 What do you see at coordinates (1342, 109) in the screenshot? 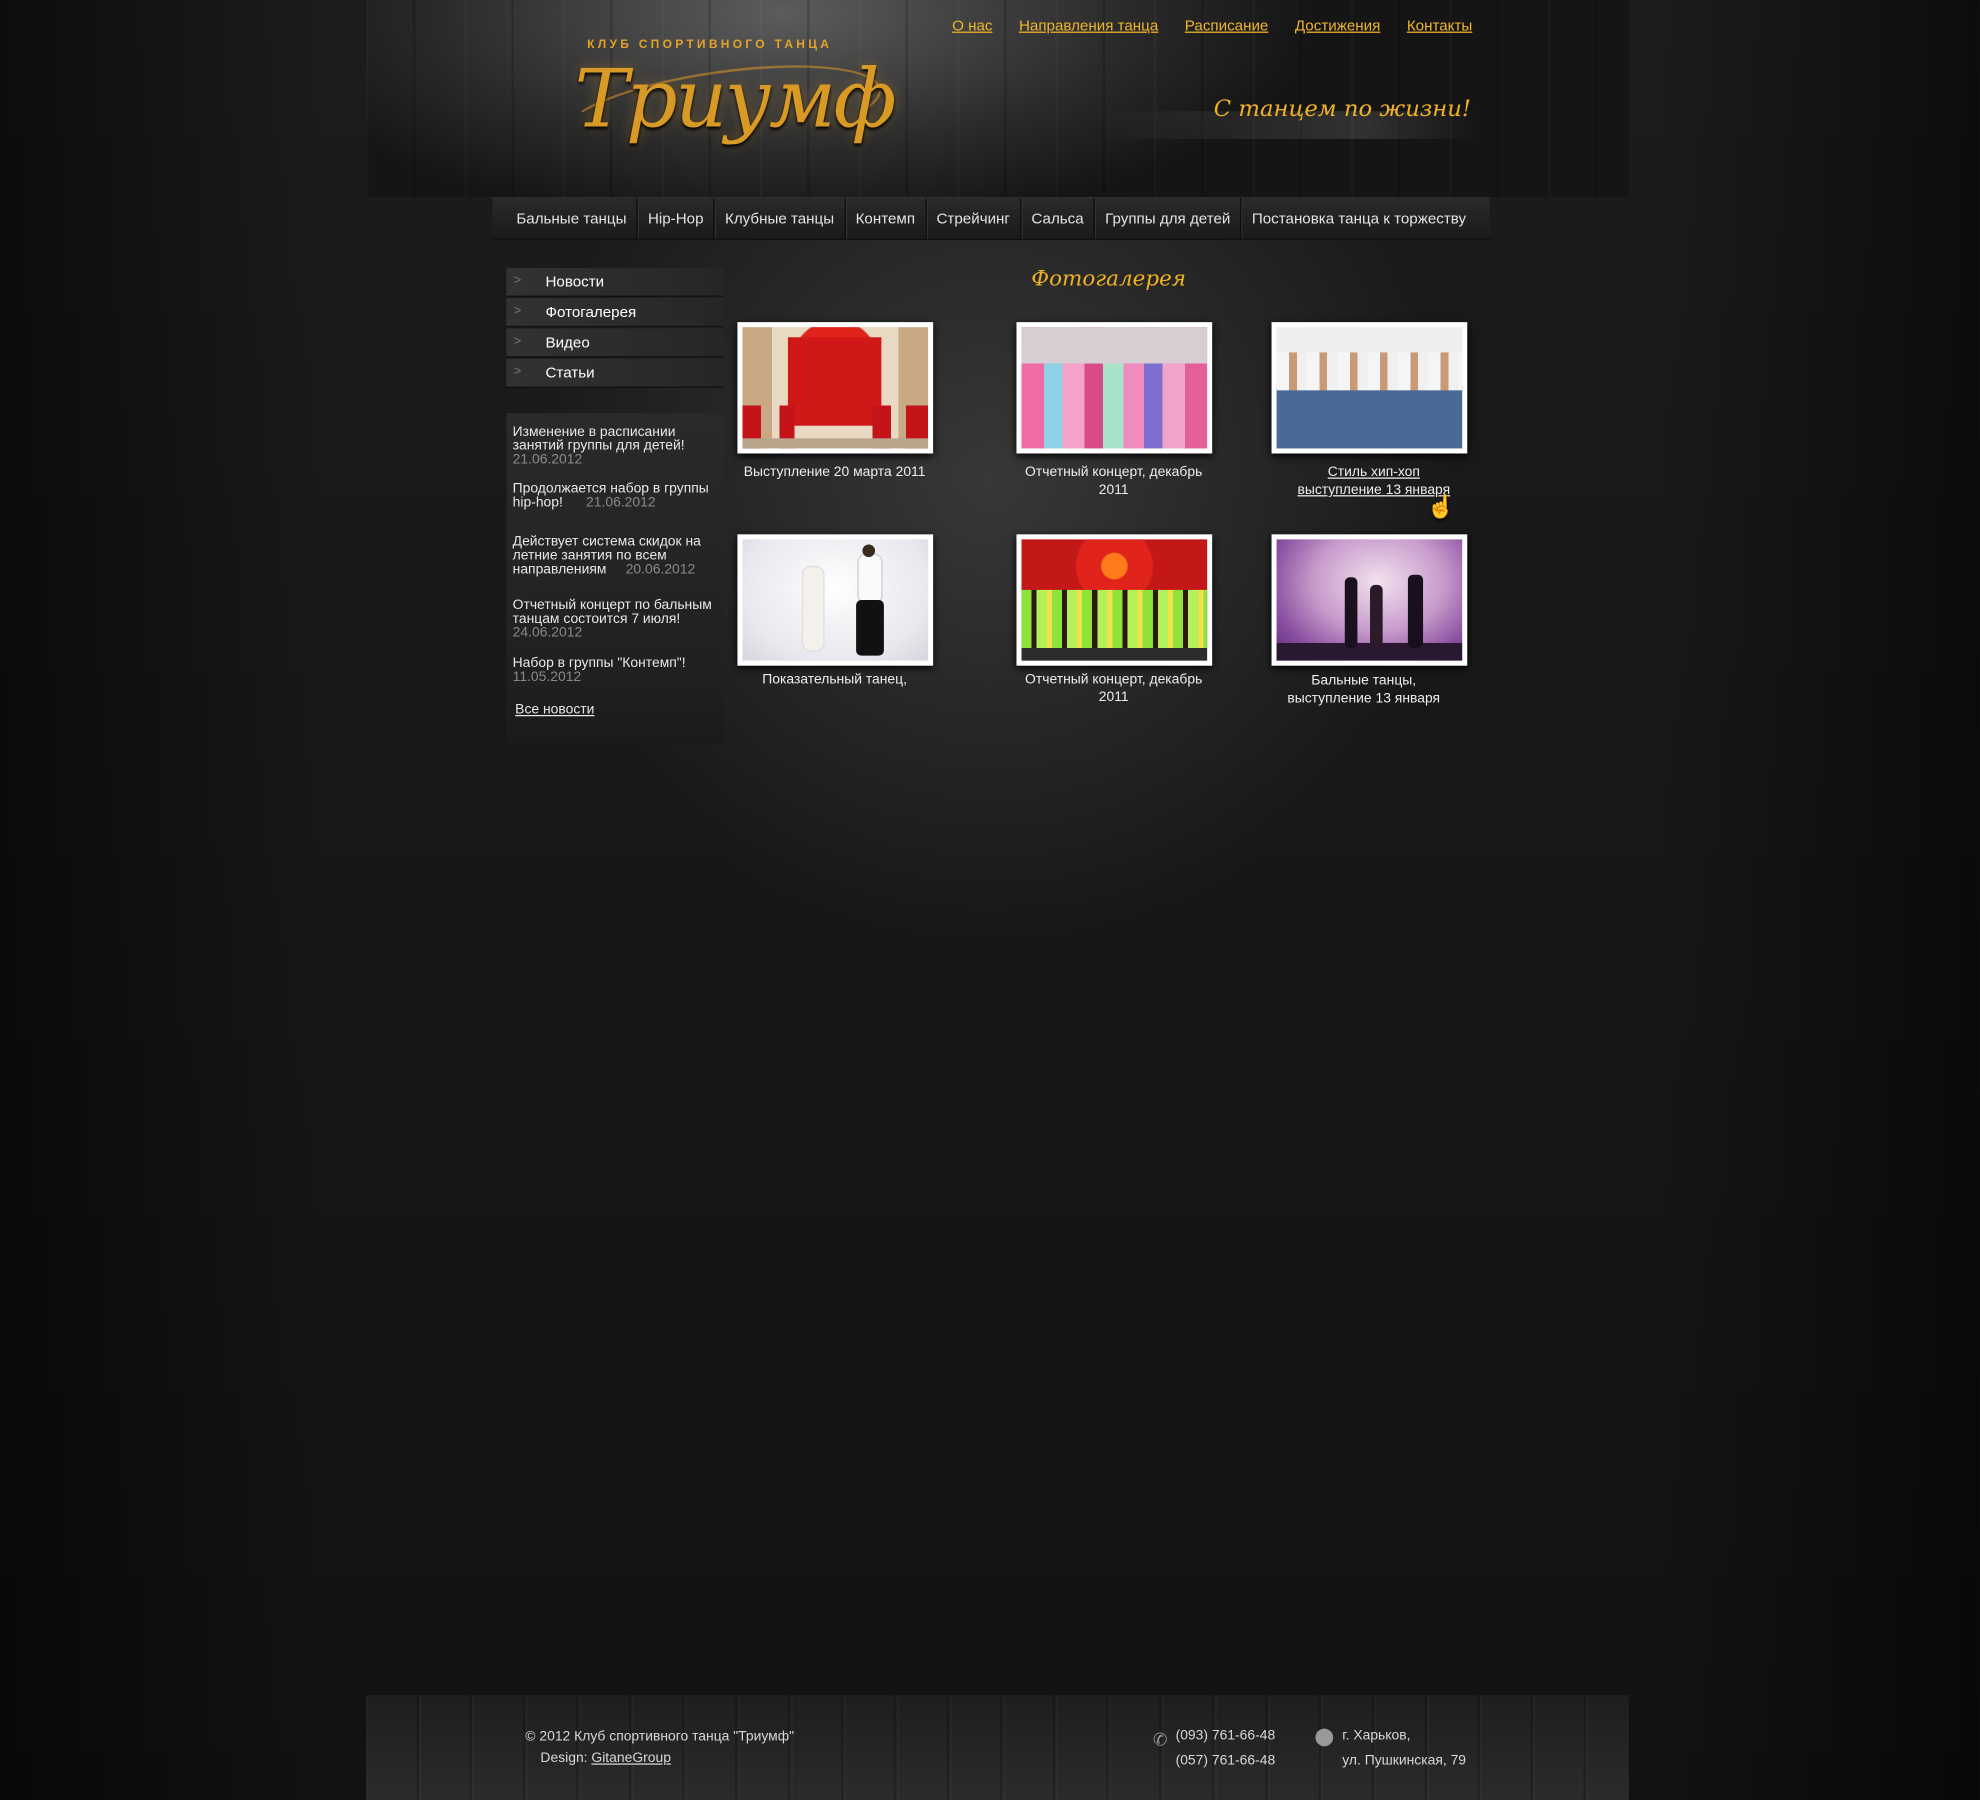
I see `slogan: С танцем по жизни!` at bounding box center [1342, 109].